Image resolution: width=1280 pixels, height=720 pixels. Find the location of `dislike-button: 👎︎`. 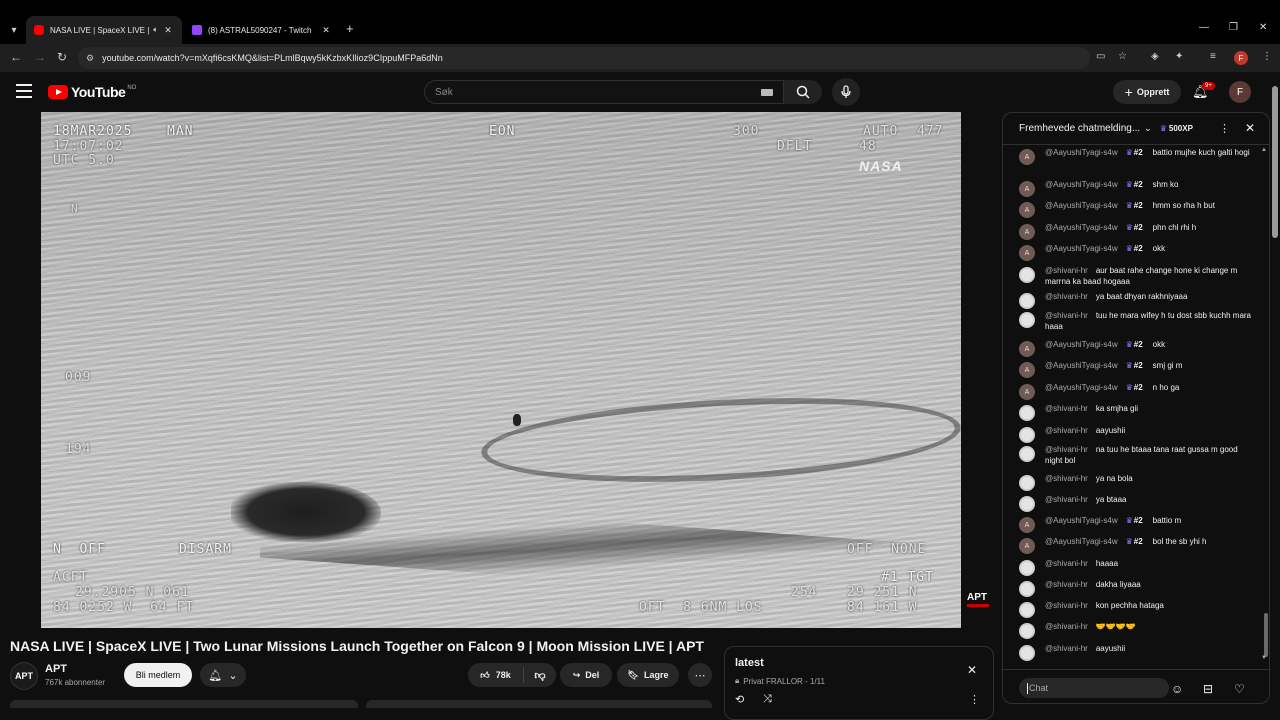

dislike-button: 👎︎ is located at coordinates (540, 675).